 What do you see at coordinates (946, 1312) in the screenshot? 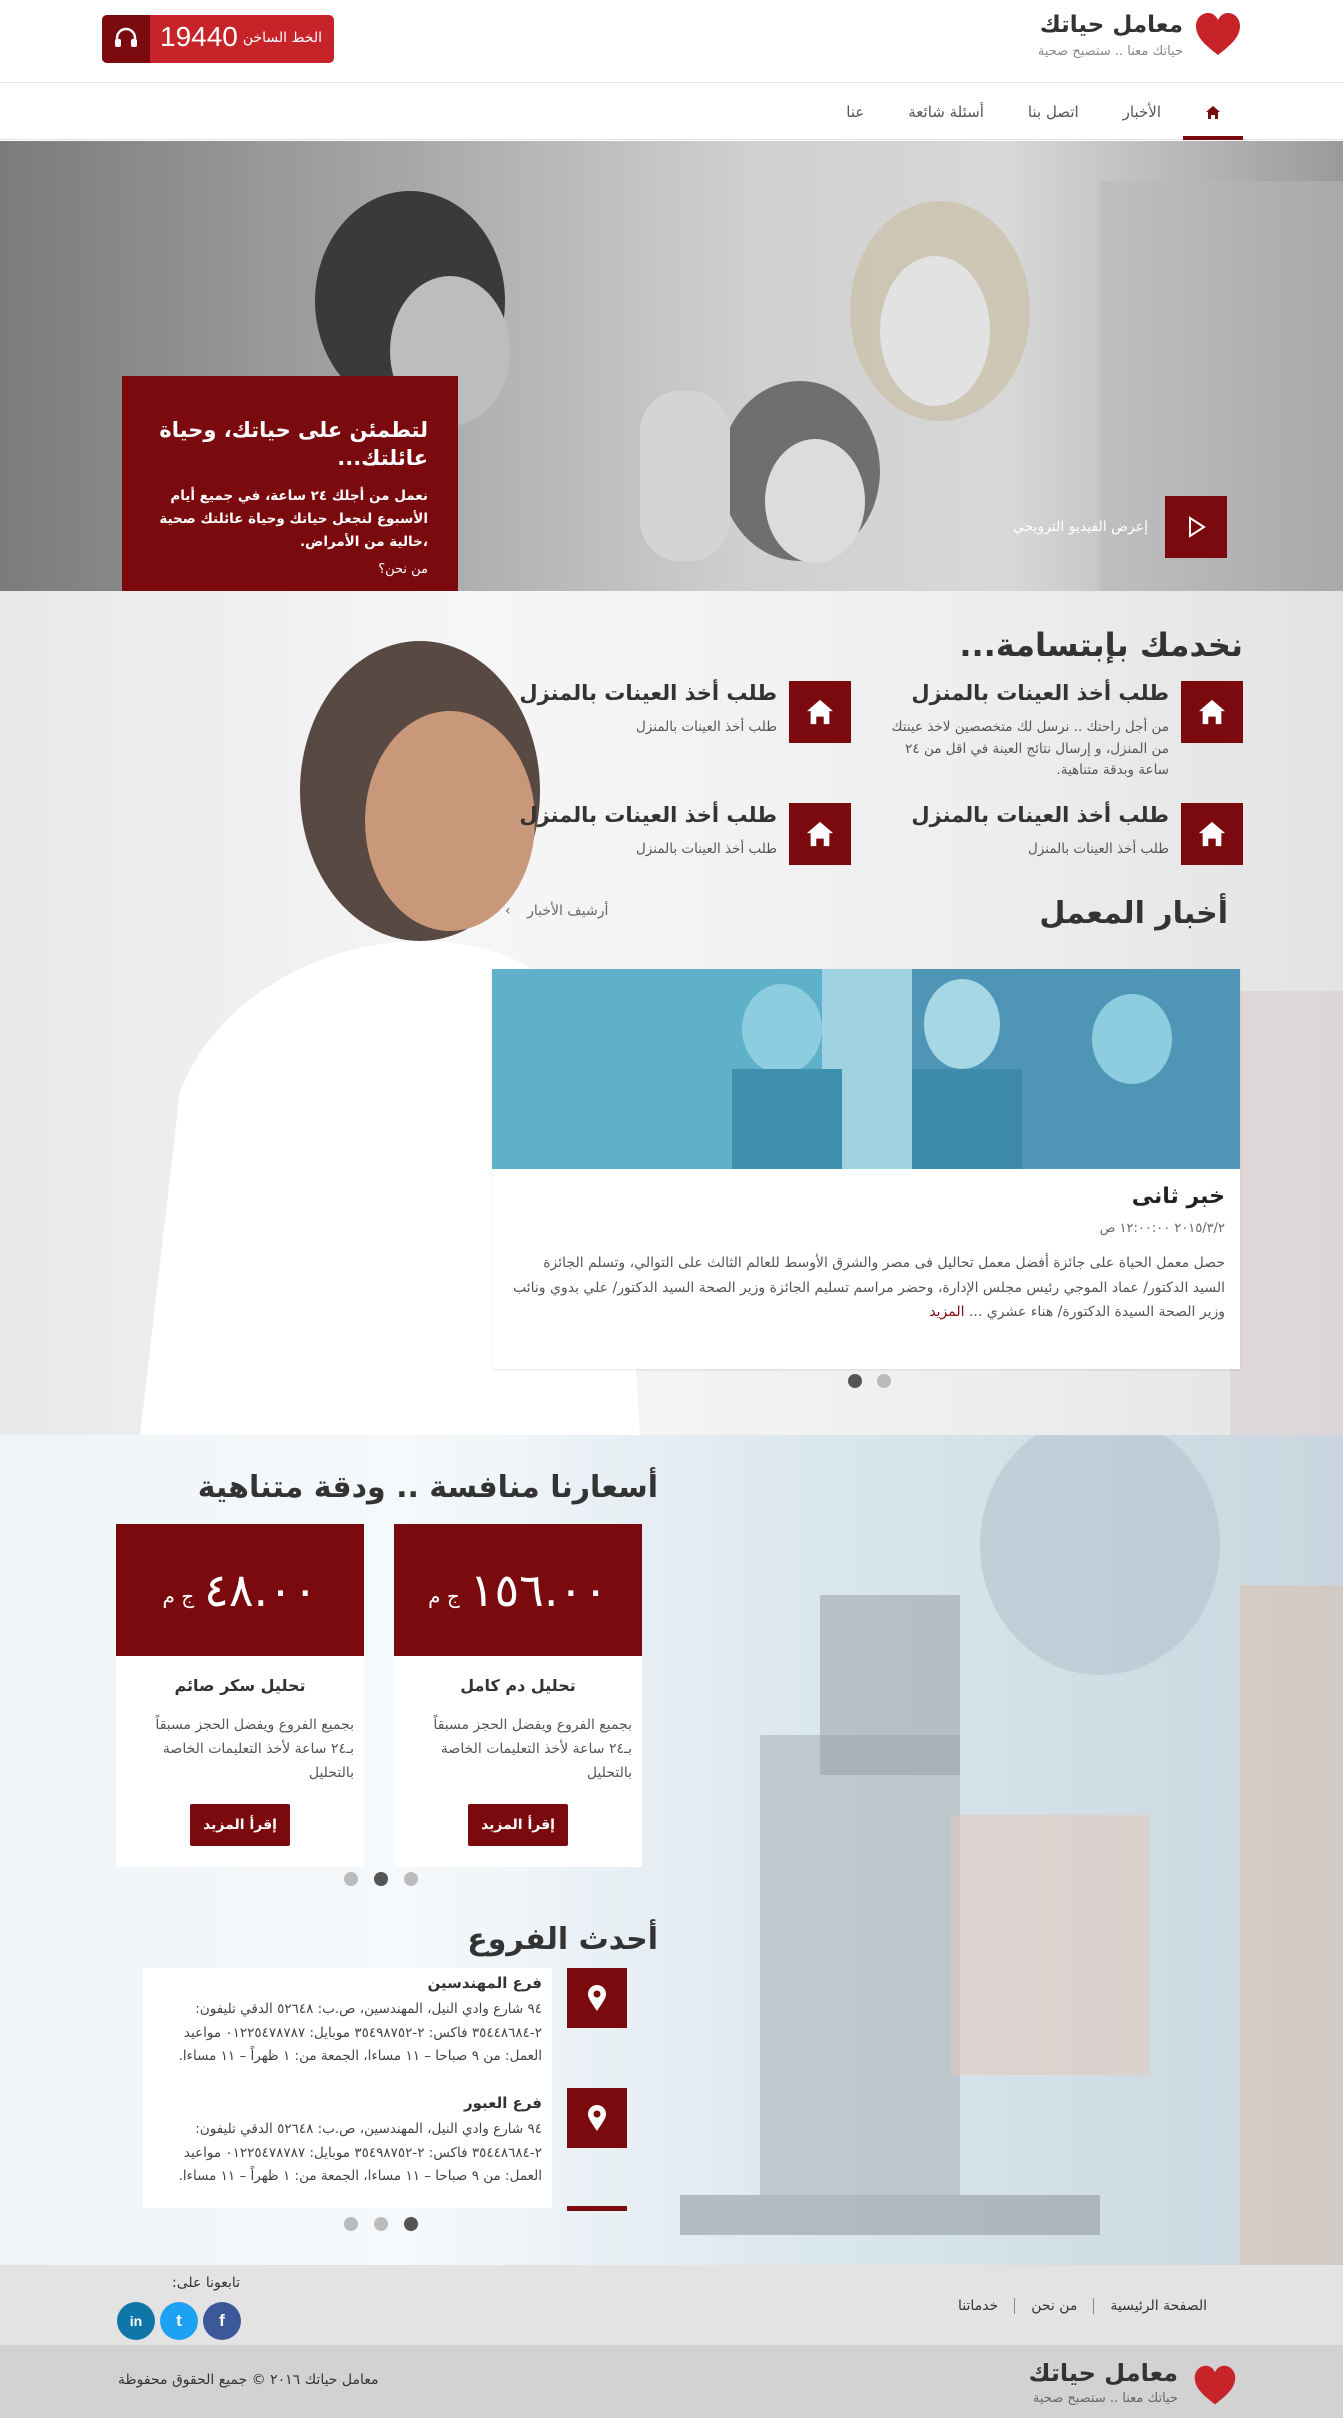
I see `read-more-link: المزيد` at bounding box center [946, 1312].